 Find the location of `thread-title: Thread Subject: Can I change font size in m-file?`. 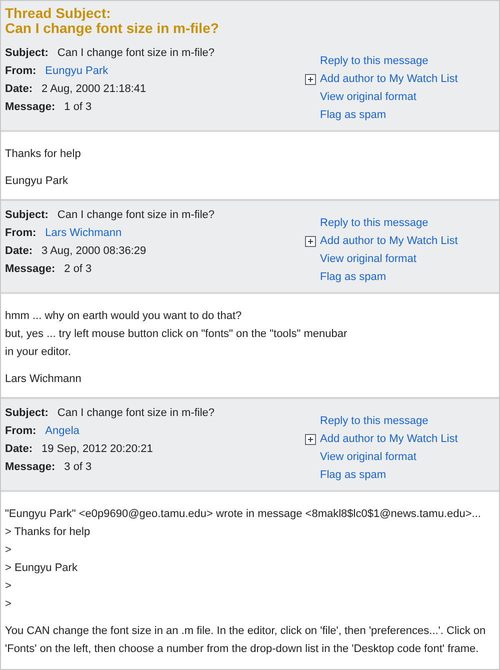

thread-title: Thread Subject: Can I change font size in m-file? is located at coordinates (112, 21).